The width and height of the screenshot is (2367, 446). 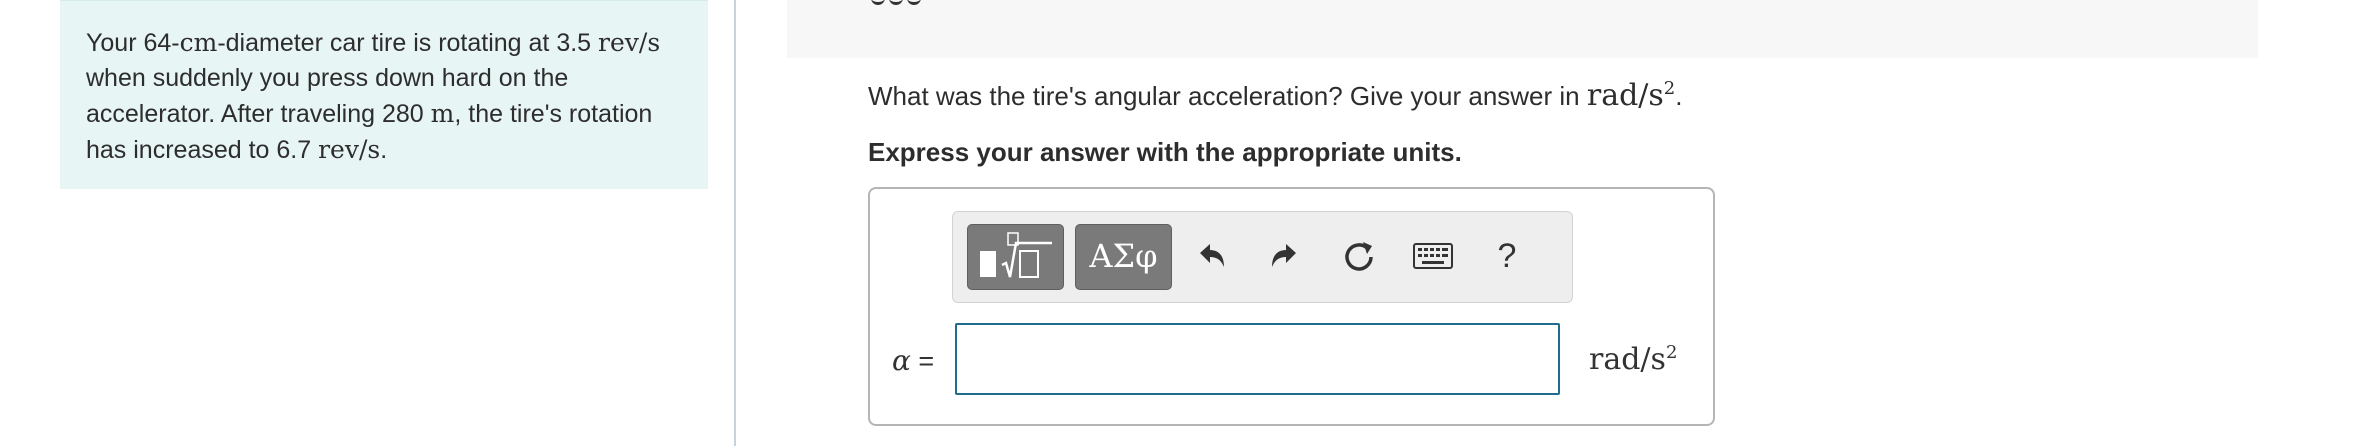 I want to click on redo-icon, so click(x=1284, y=255).